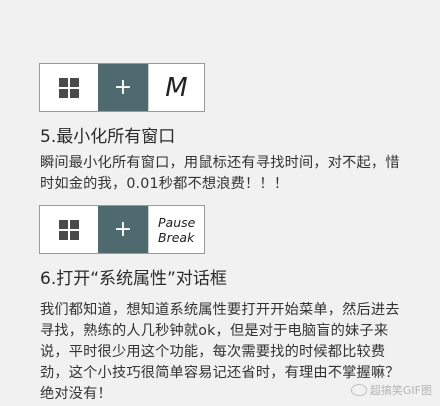 The width and height of the screenshot is (440, 406). I want to click on heading-minimize-all: 5.最小化所有窗口, so click(108, 137).